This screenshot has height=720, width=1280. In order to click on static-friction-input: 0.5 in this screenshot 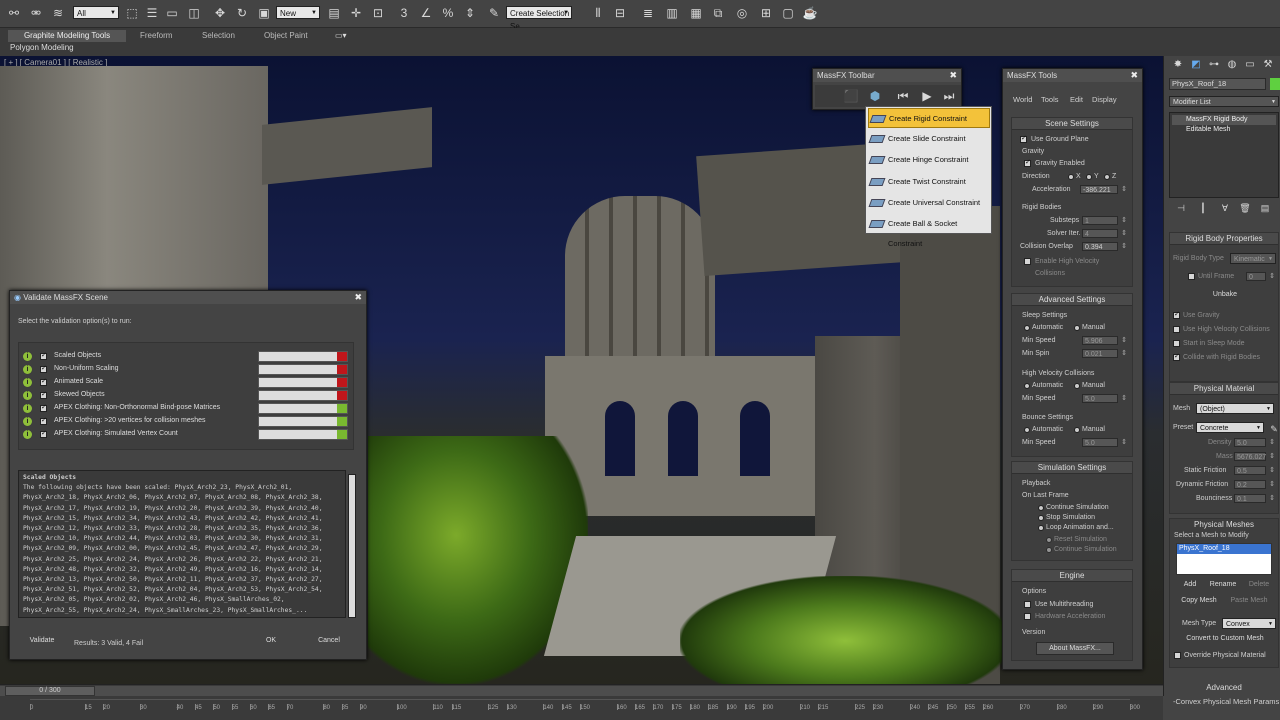, I will do `click(1254, 470)`.